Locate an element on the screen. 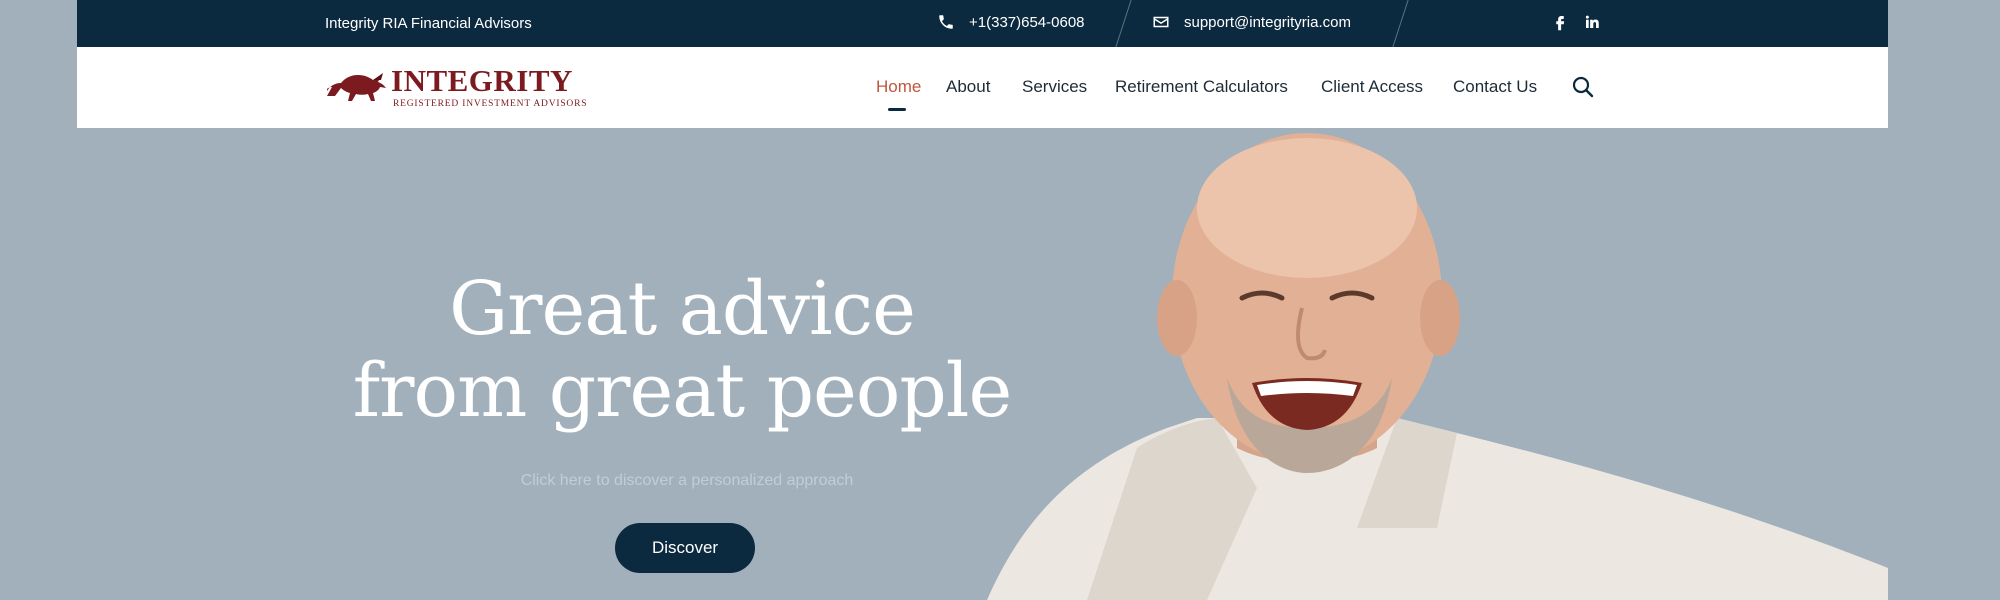 The width and height of the screenshot is (2000, 600). nav-item-about: About is located at coordinates (968, 87).